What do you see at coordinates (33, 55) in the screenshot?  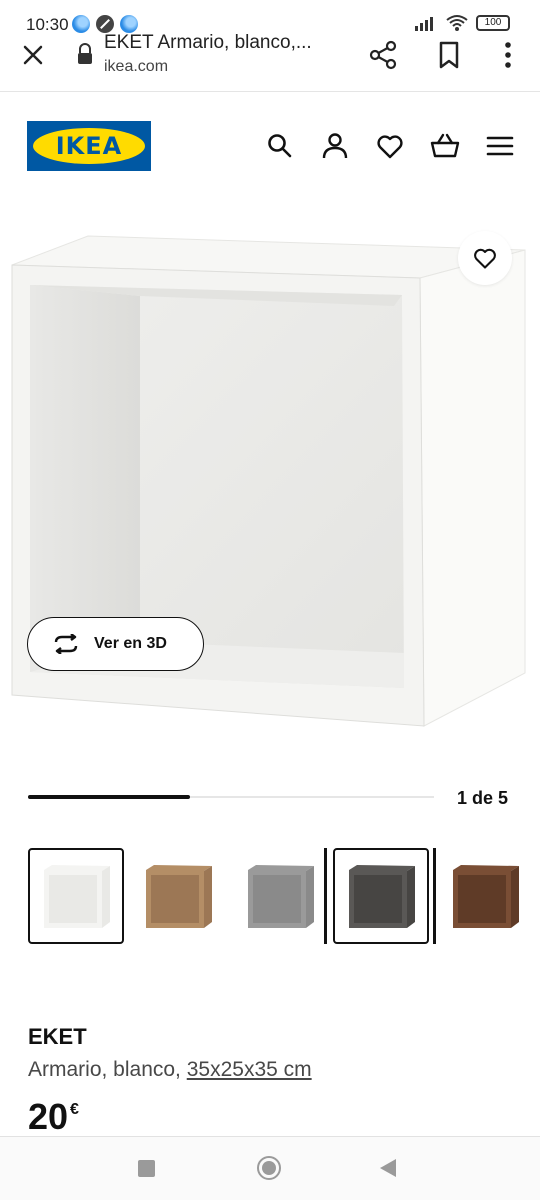 I see `close-icon` at bounding box center [33, 55].